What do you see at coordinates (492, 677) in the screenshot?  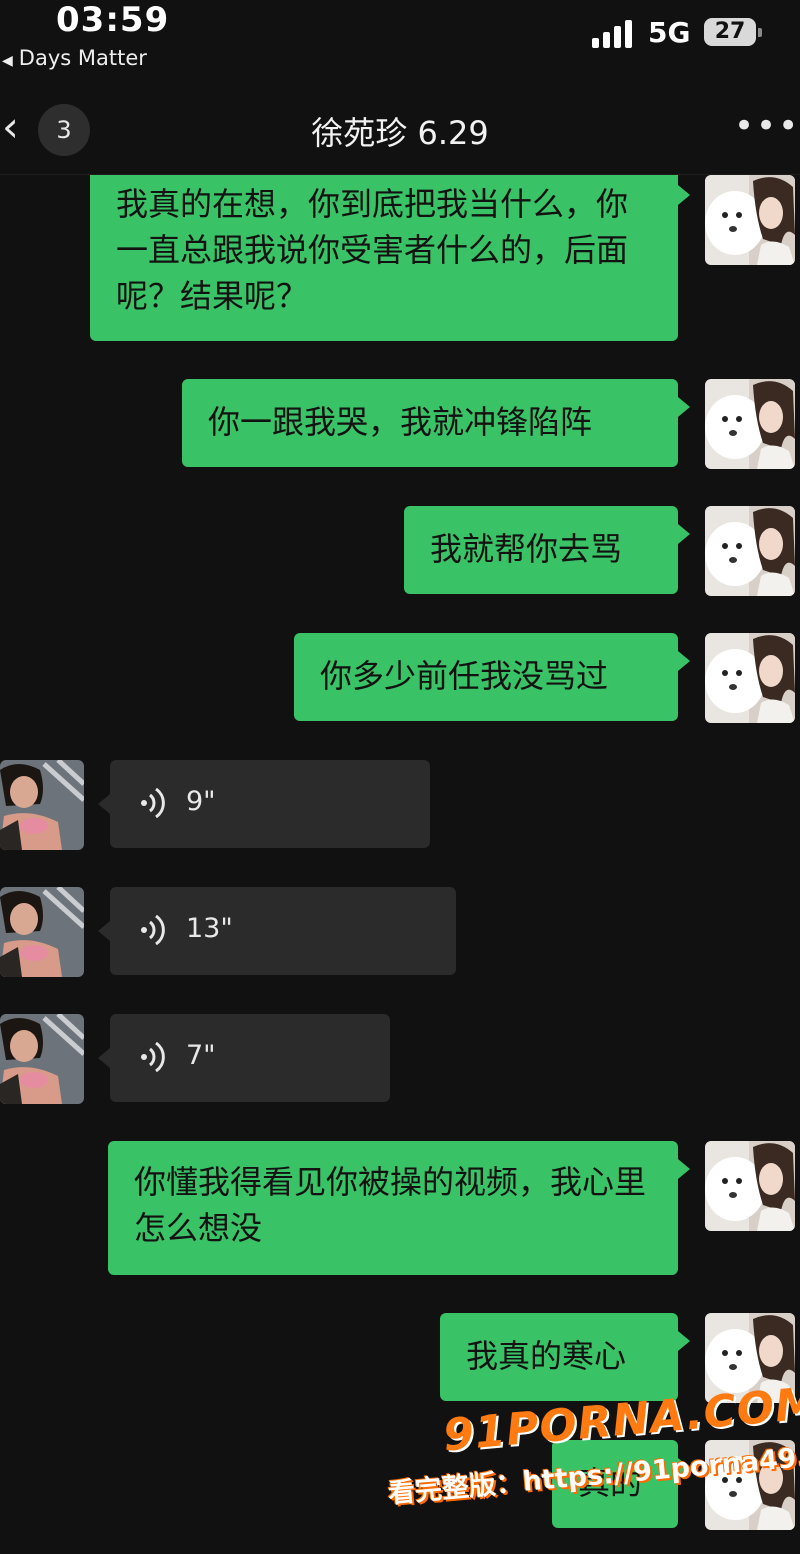 I see `sent-message-bubble: 你多少前任我没骂过` at bounding box center [492, 677].